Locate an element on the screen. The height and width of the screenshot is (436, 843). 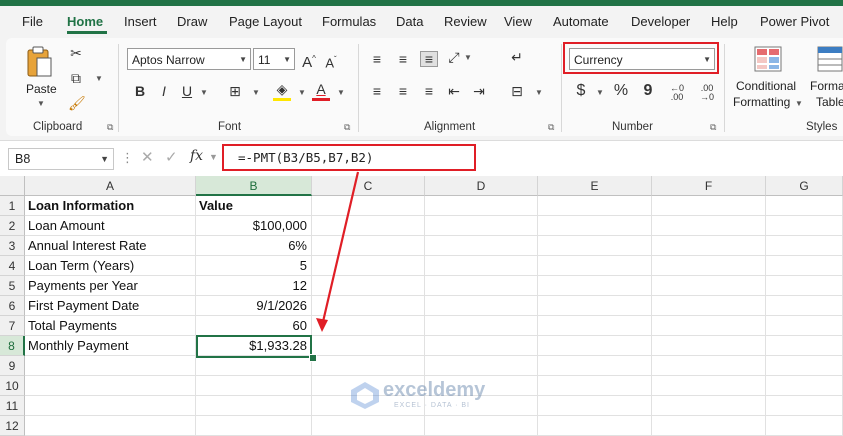
annotation-arrow is located at coordinates (338, 251).